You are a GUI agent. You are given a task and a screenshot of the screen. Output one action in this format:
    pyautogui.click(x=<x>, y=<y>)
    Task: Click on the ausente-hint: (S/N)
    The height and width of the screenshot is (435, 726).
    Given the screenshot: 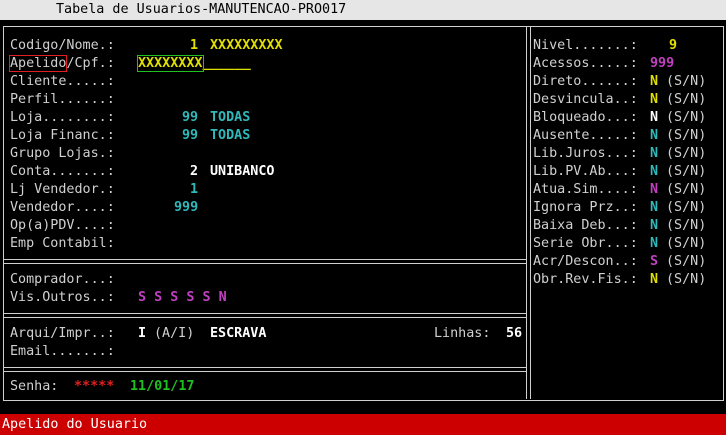 What is the action you would take?
    pyautogui.click(x=686, y=135)
    